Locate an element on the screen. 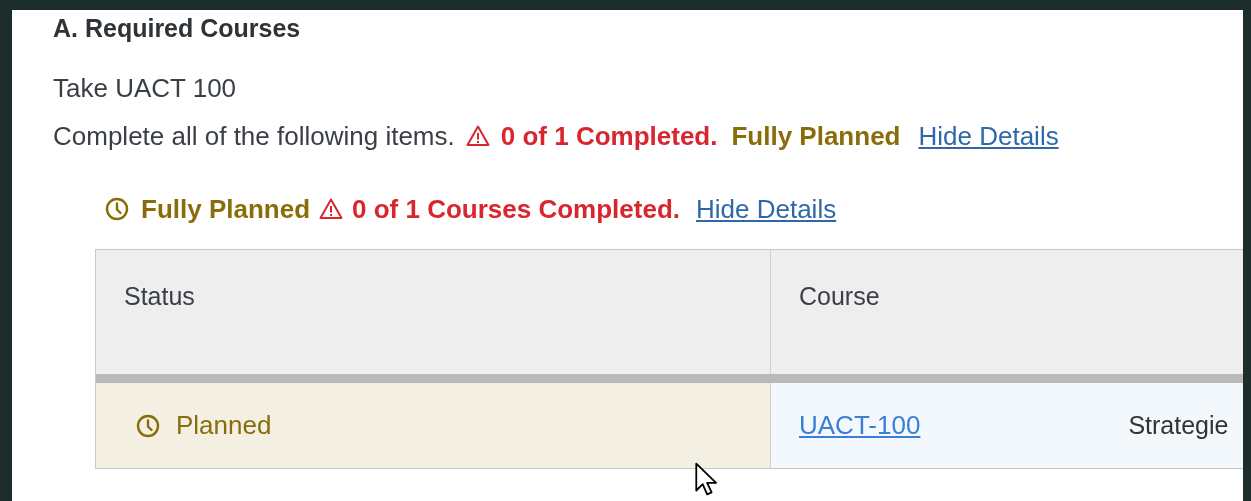  section-heading: A. Required Courses is located at coordinates (177, 29).